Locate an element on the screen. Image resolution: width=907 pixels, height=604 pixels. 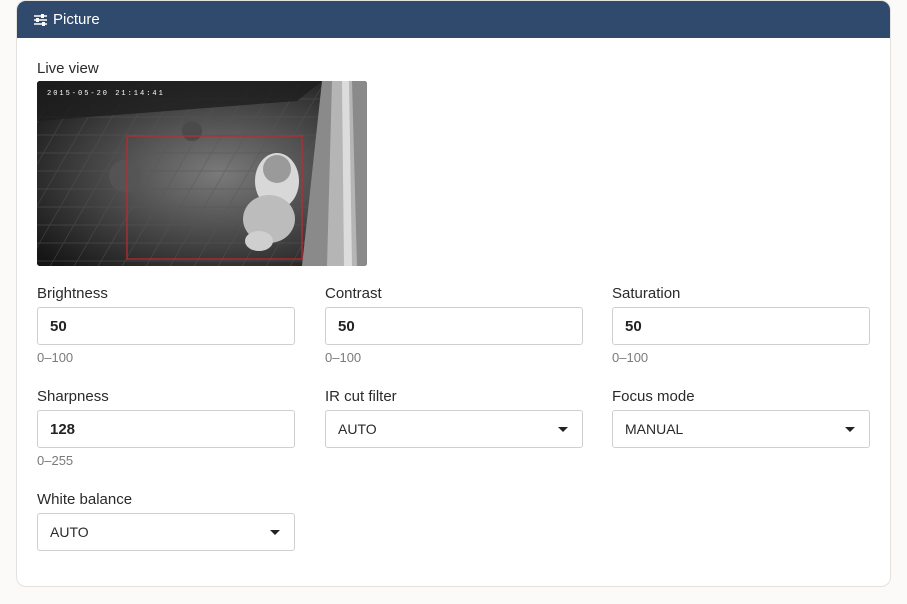
contrast-hint: 0–100 is located at coordinates (343, 357).